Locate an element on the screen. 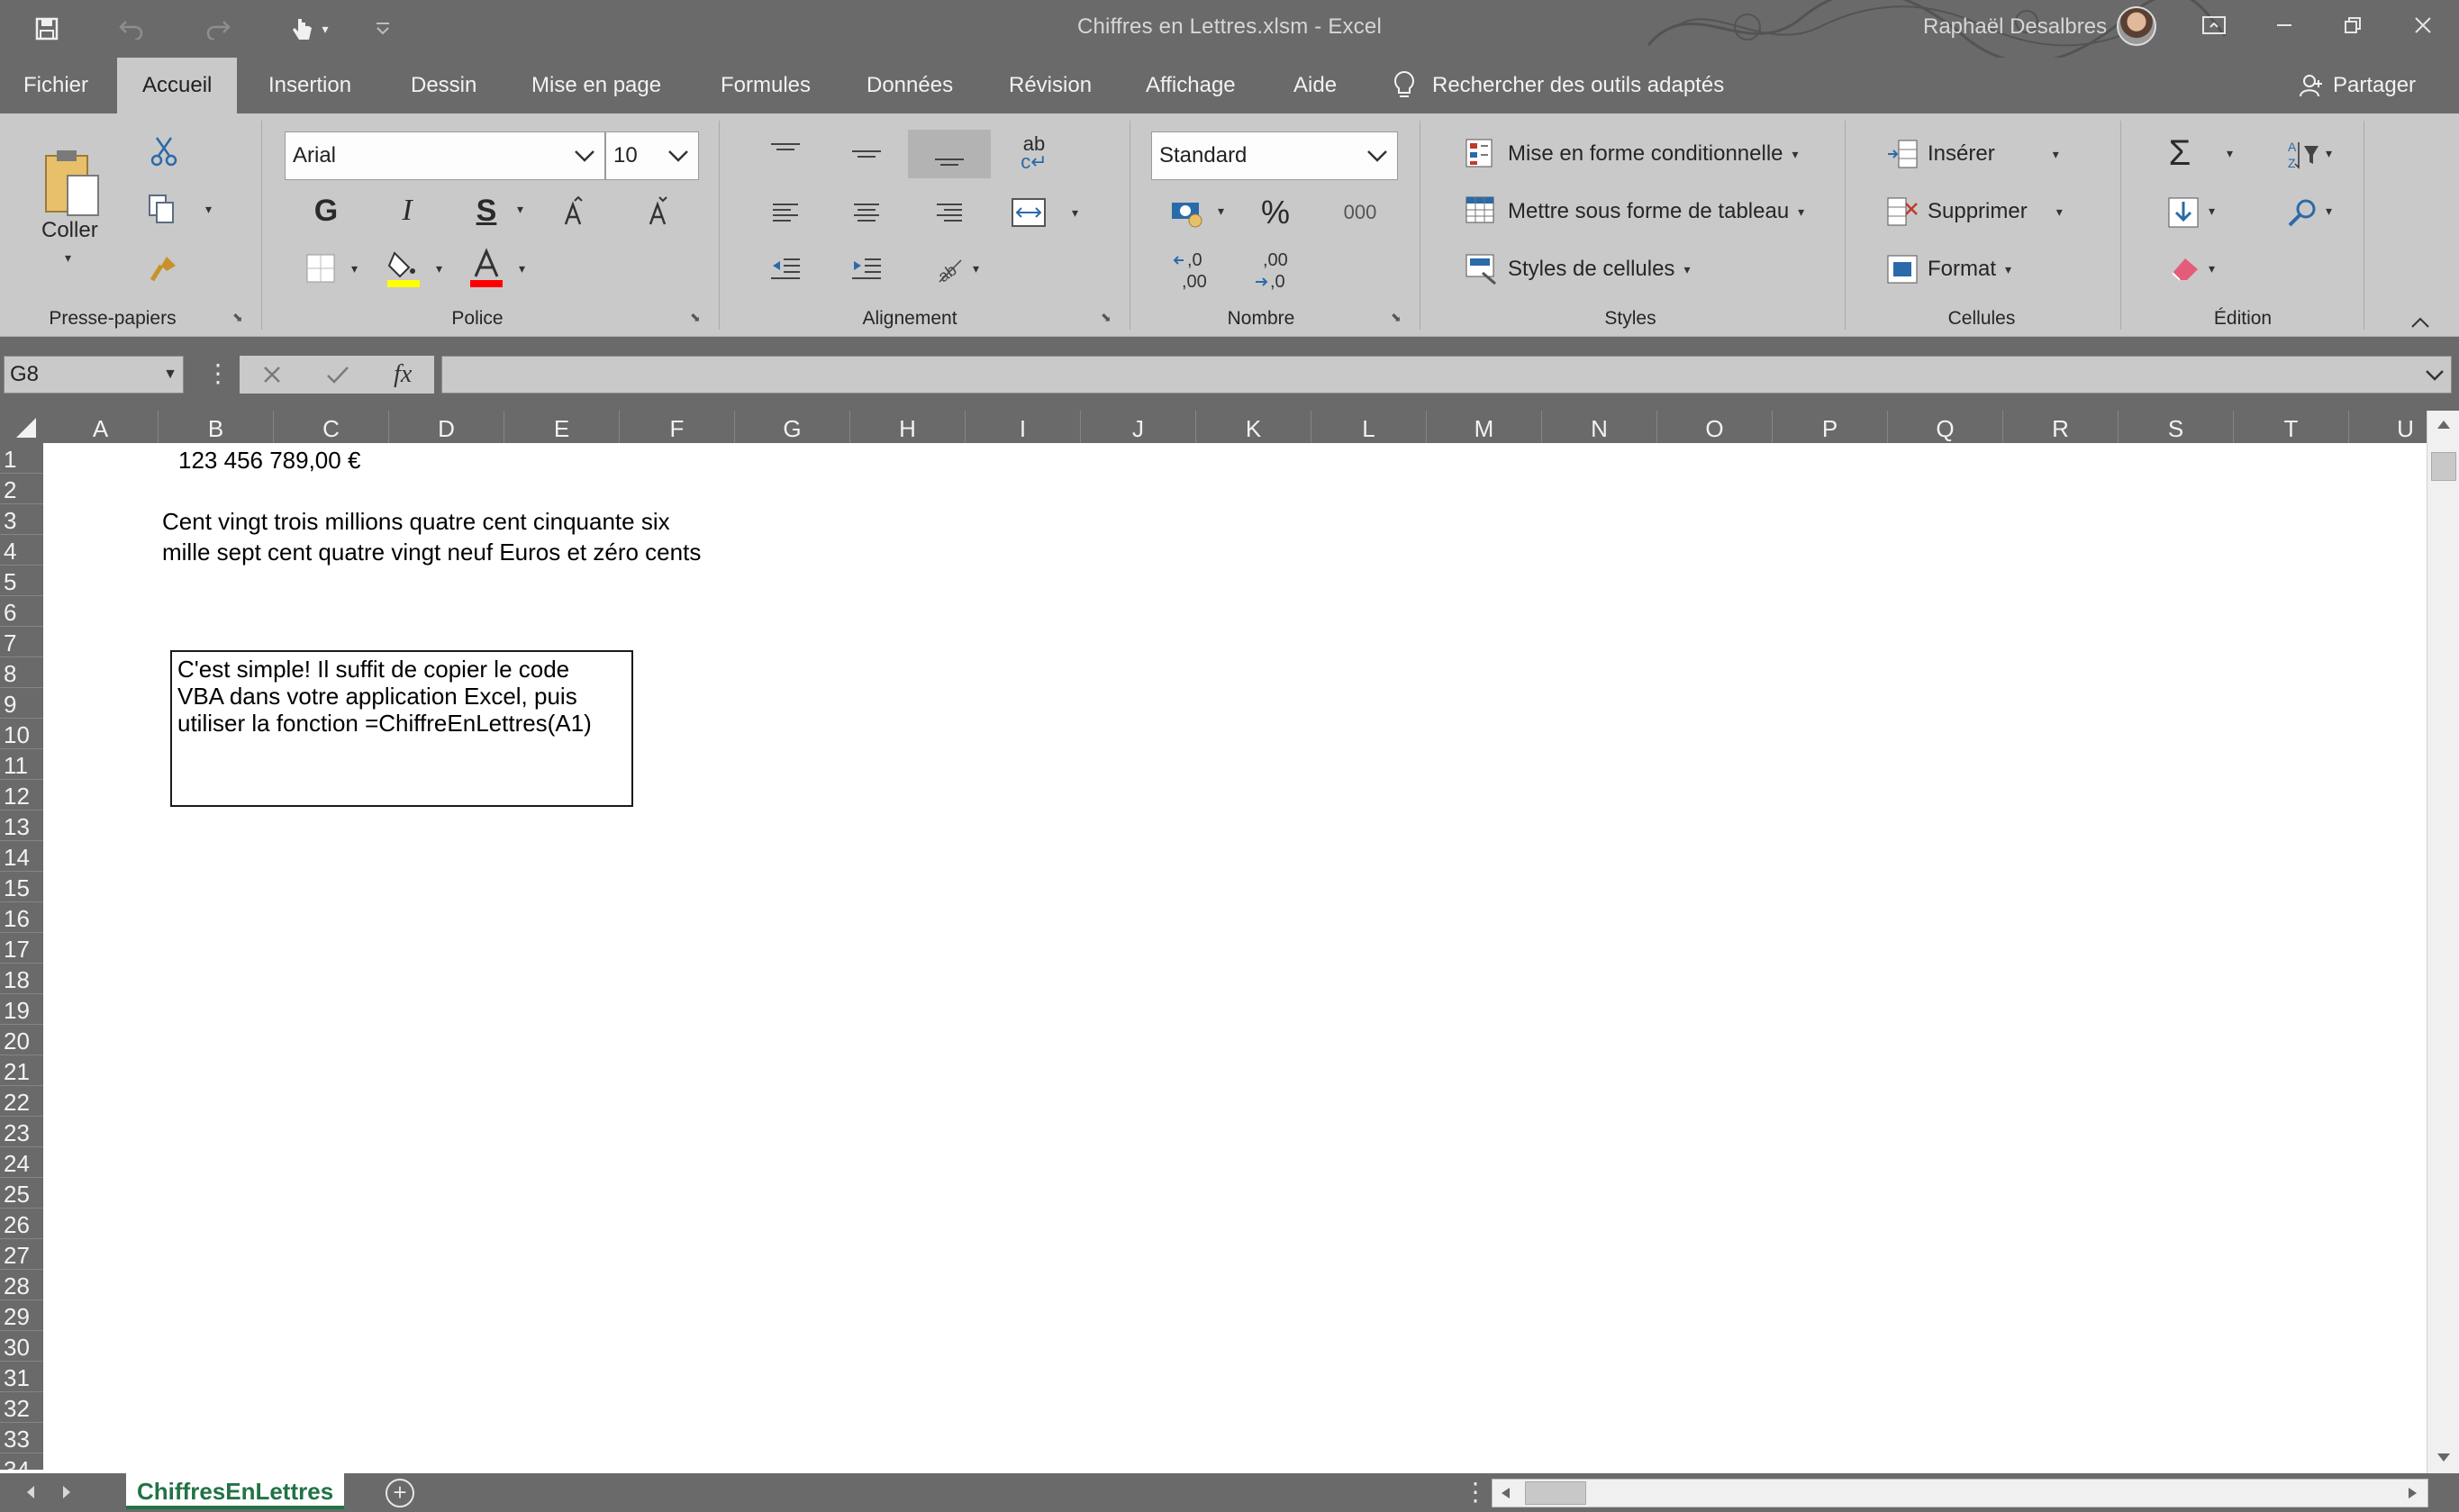 This screenshot has width=2459, height=1512. decrease-indent-icon is located at coordinates (785, 268).